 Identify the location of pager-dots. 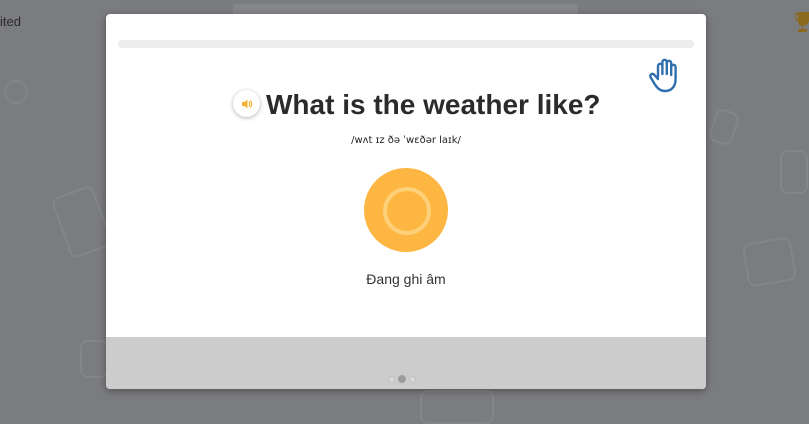
(402, 379).